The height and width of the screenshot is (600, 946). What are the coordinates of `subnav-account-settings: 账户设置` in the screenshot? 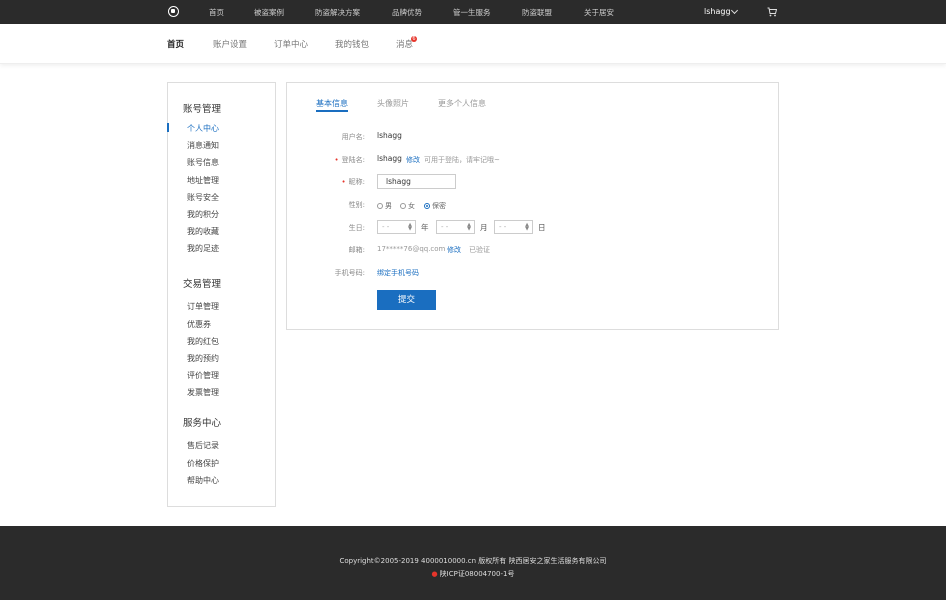 It's located at (230, 44).